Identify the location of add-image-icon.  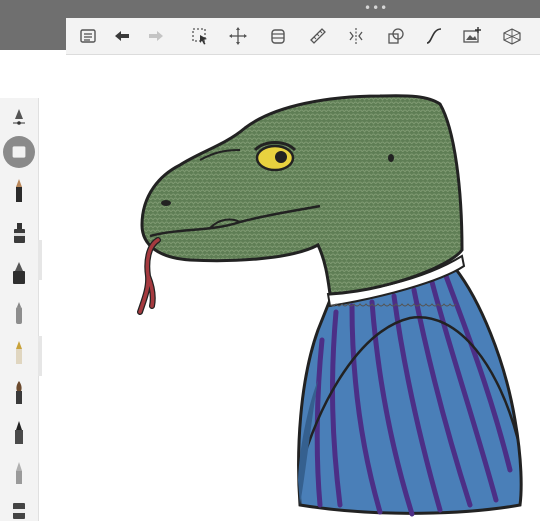
(472, 35).